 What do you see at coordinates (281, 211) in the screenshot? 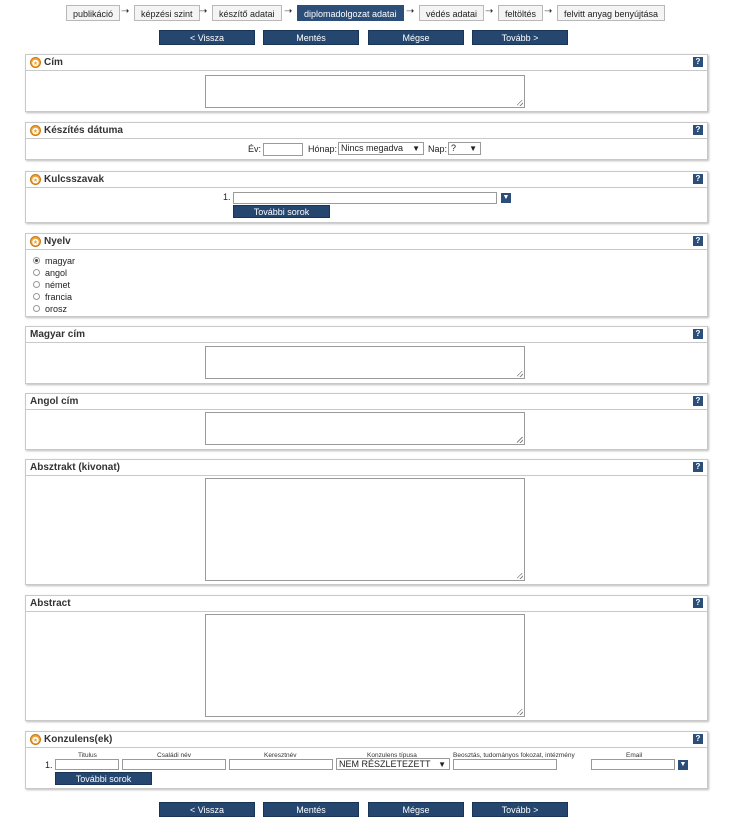
I see `more-keyword-rows-button: További sorok` at bounding box center [281, 211].